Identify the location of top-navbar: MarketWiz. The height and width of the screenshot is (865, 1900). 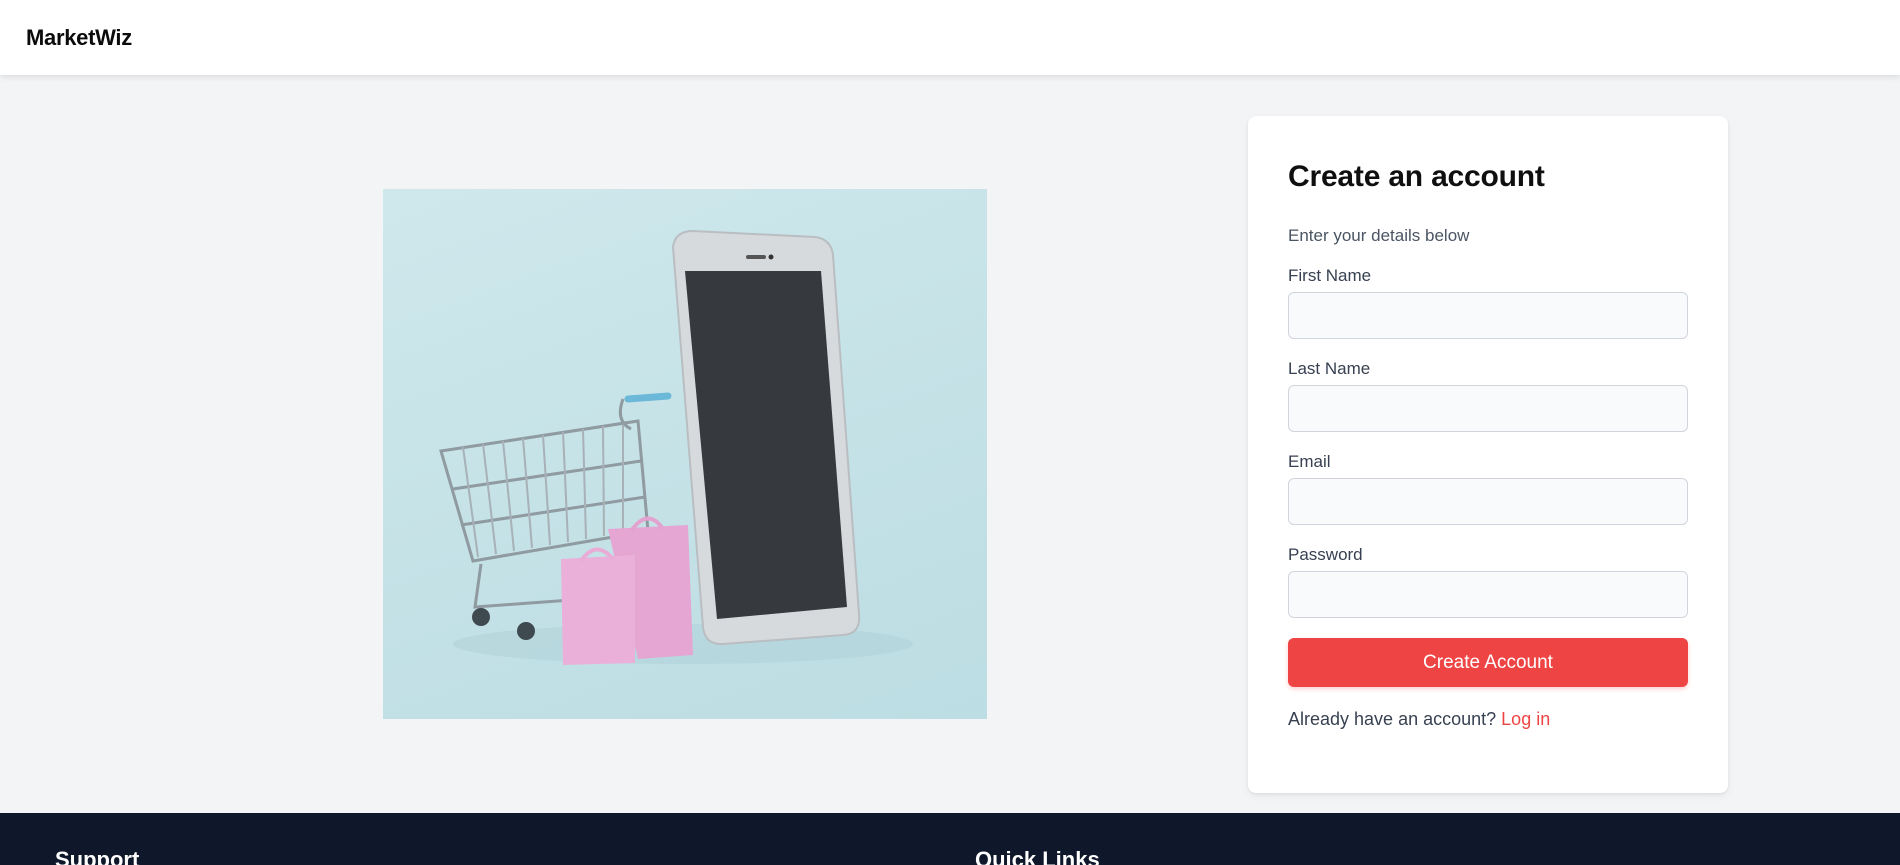
(950, 37).